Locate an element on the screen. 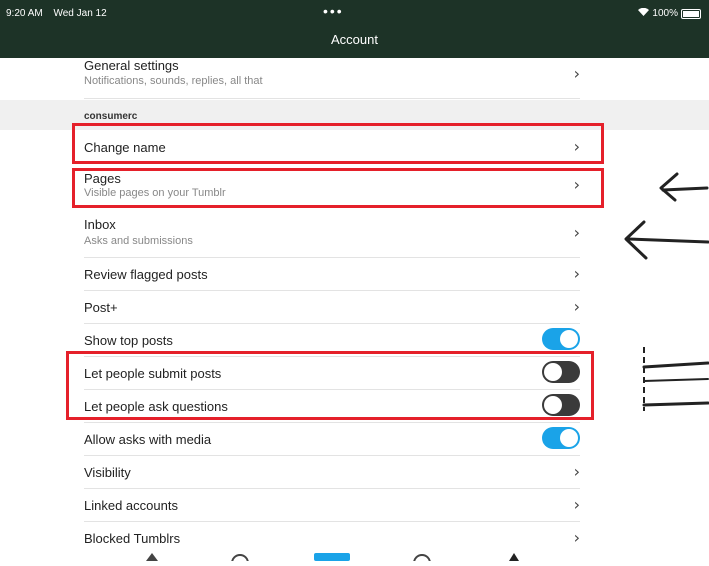 The image size is (709, 566). row-title: Review flagged posts is located at coordinates (146, 274).